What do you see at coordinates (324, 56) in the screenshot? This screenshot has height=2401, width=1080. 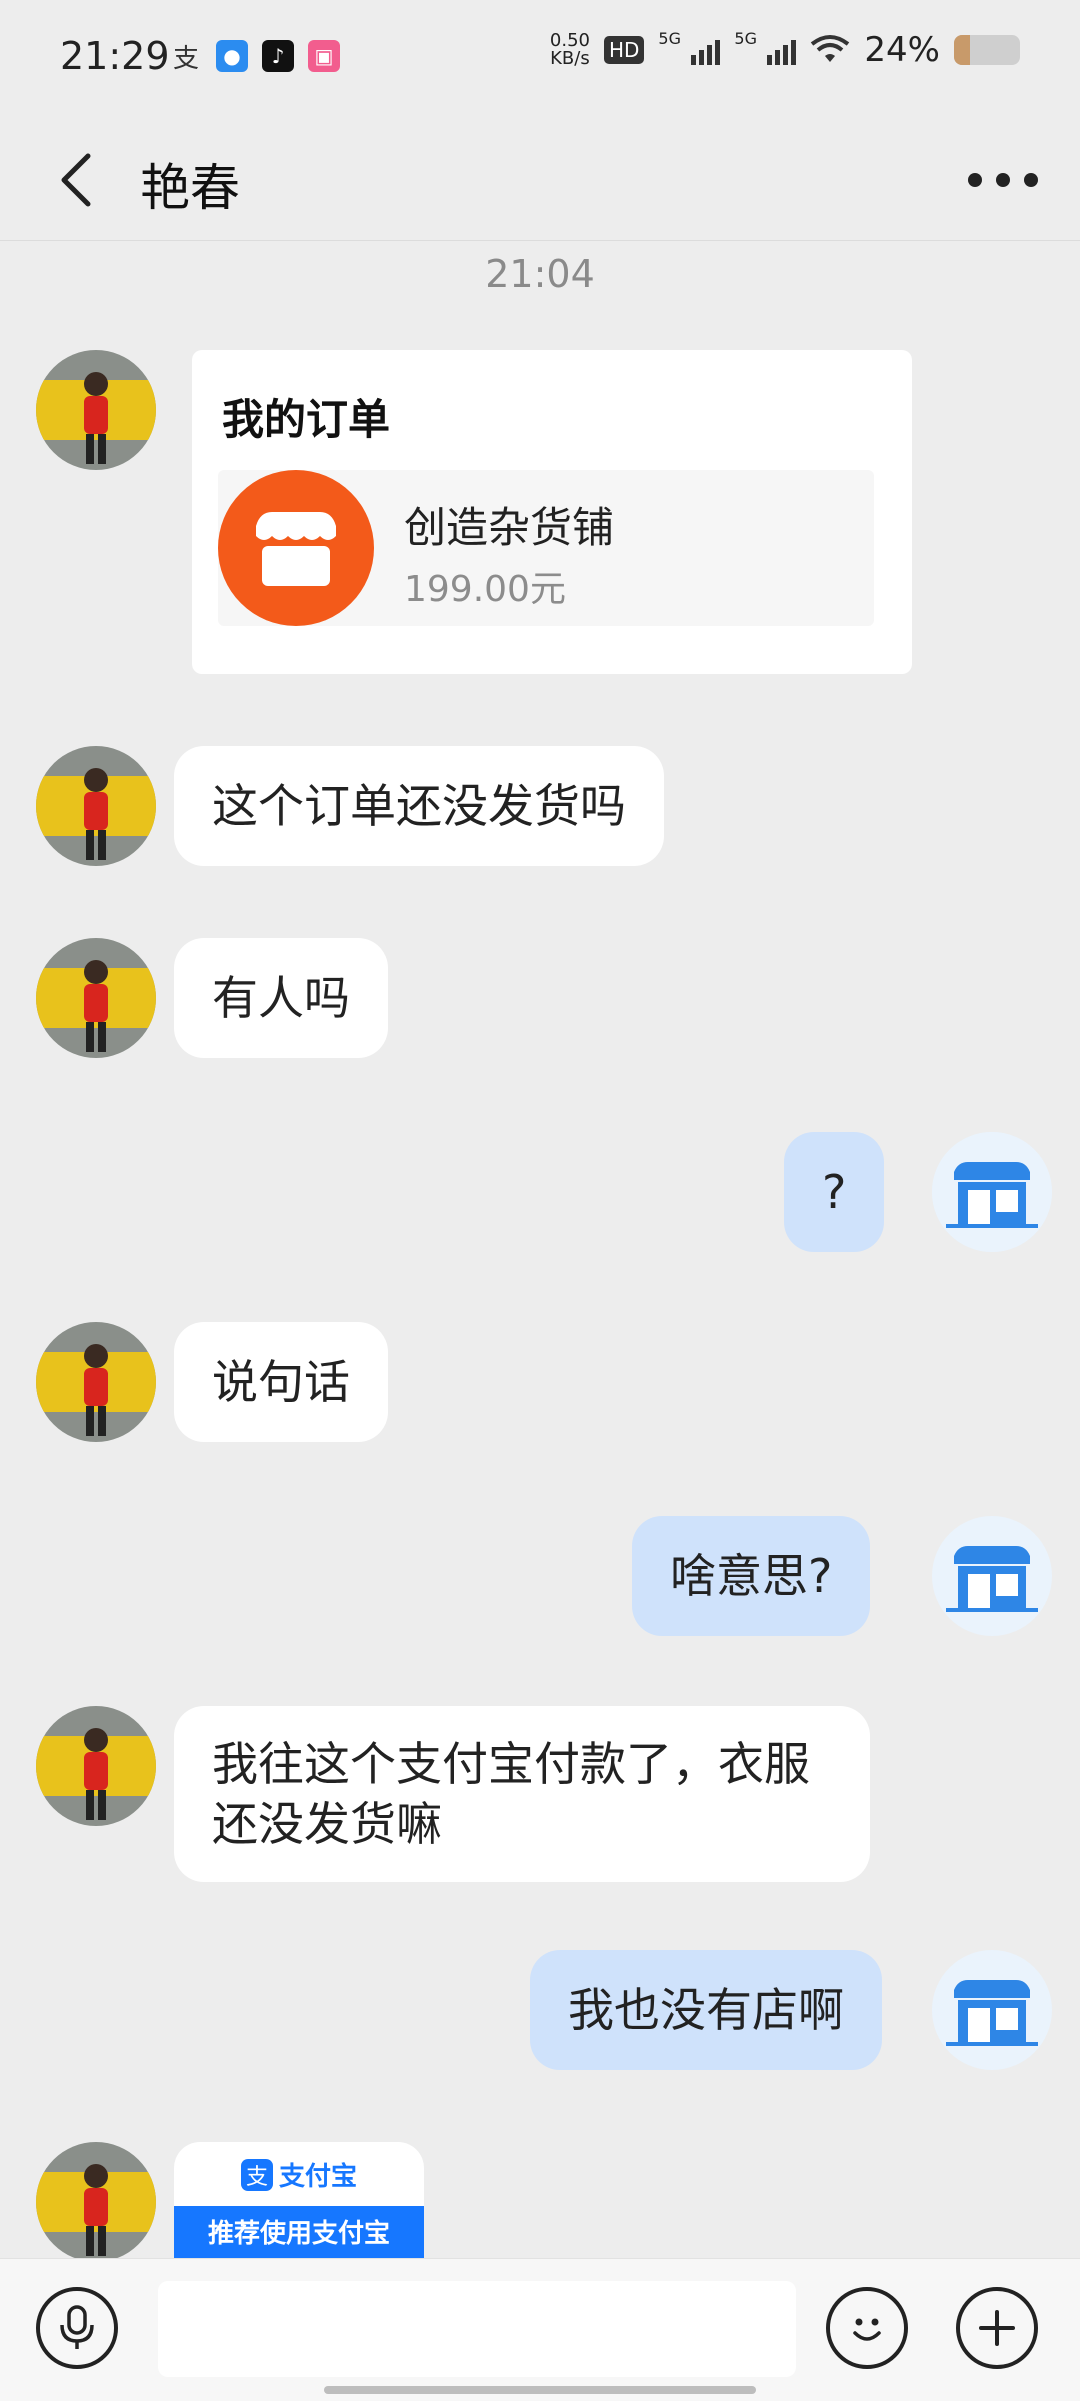 I see `bilibili-icon: ▣` at bounding box center [324, 56].